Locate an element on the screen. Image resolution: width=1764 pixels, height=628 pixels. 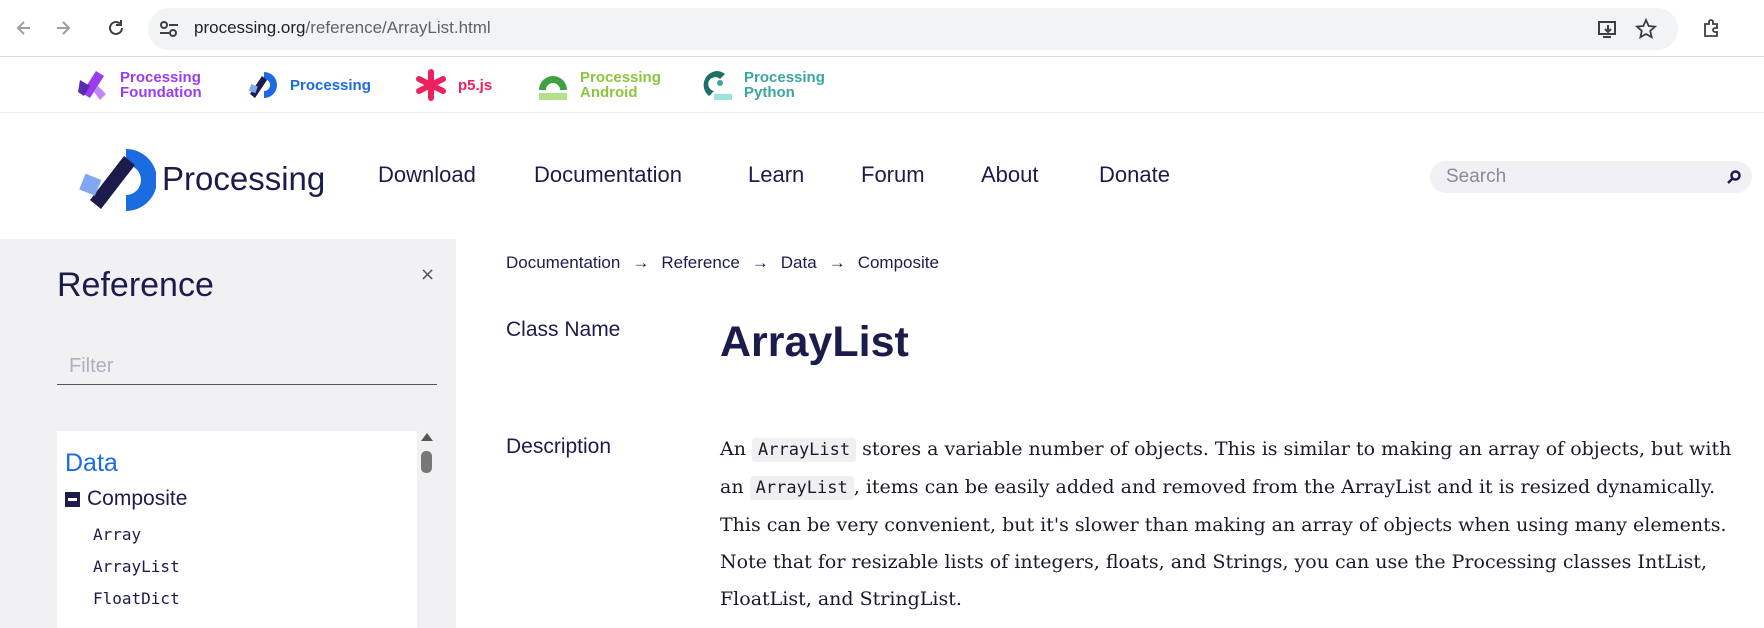
foundation-link-label: Processing Python is located at coordinates (784, 85).